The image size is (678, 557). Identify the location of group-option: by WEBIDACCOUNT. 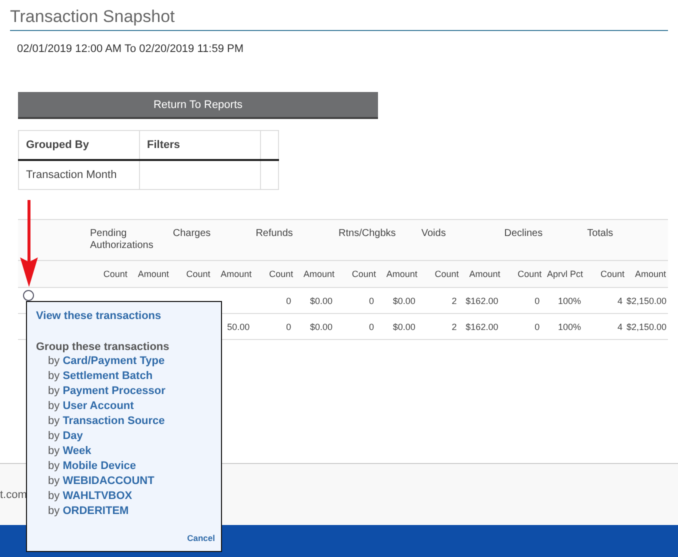
(101, 481).